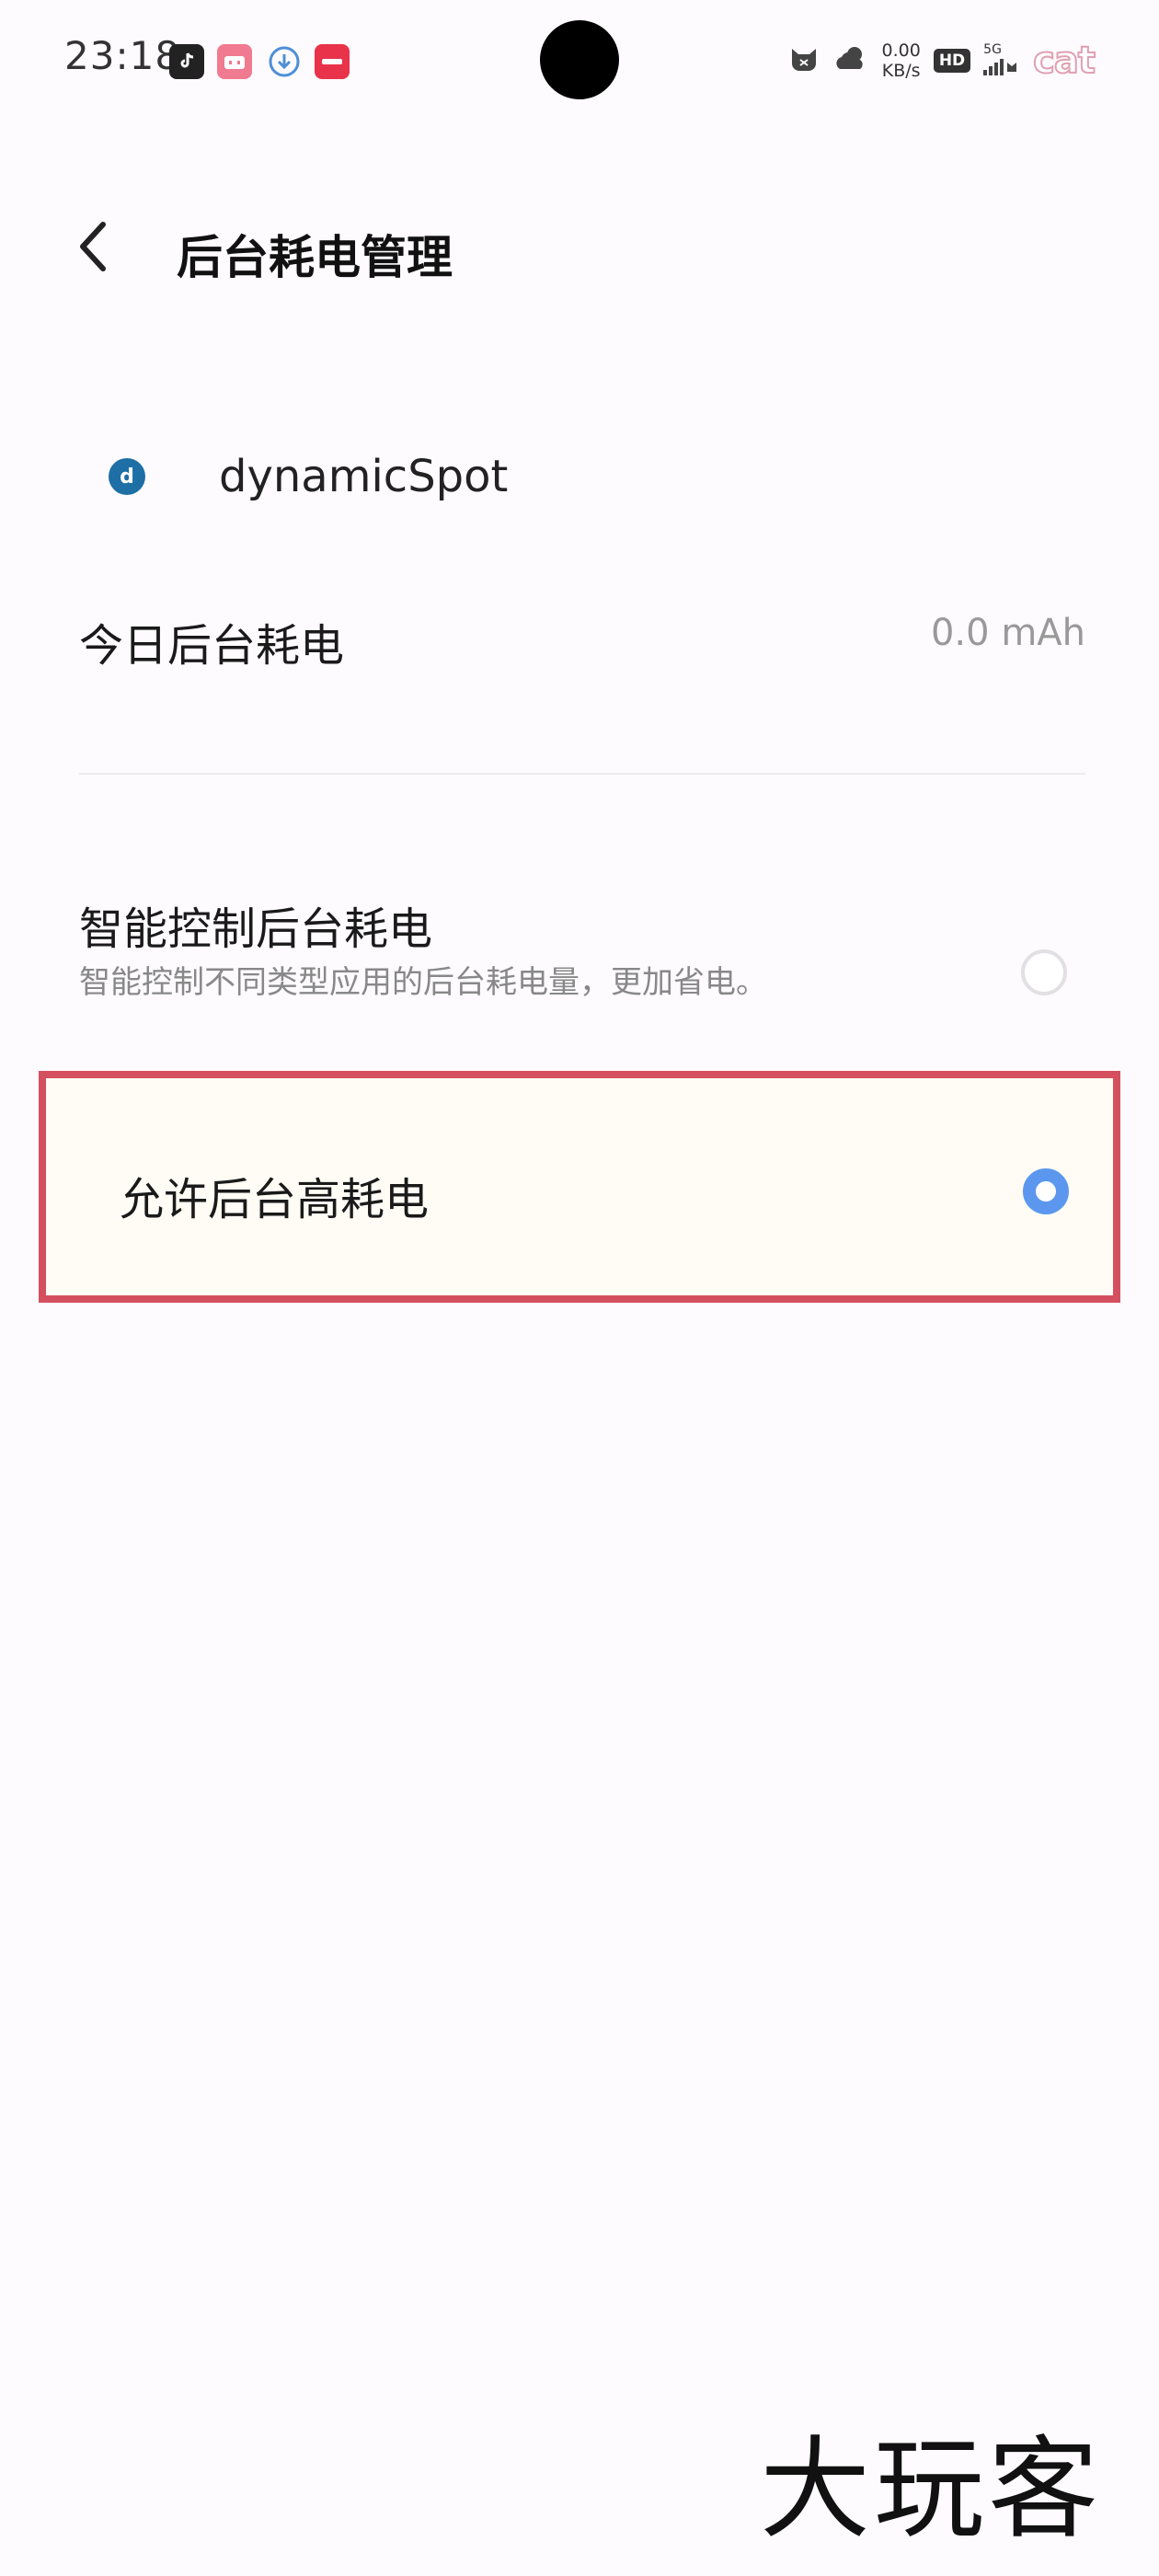  What do you see at coordinates (579, 947) in the screenshot?
I see `option-smart-control: 智能控制后台耗电 智能控制不同类型应用的后台耗电量，更加省电。` at bounding box center [579, 947].